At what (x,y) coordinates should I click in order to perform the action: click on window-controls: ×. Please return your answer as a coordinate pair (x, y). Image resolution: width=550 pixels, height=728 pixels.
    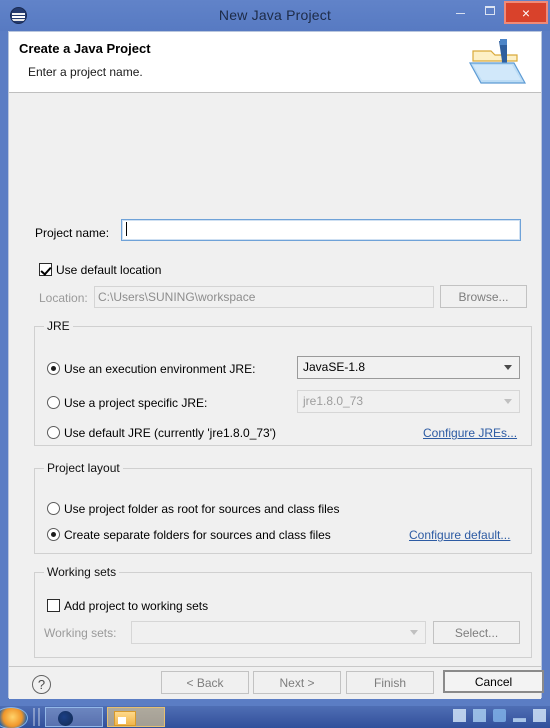
    Looking at the image, I should click on (498, 15).